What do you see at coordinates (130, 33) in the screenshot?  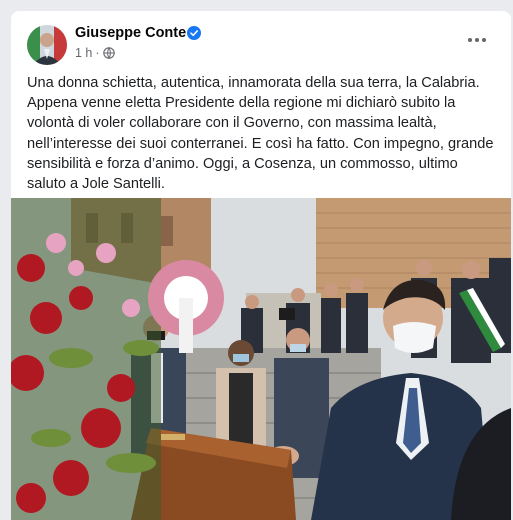 I see `author-name: Giuseppe Conte` at bounding box center [130, 33].